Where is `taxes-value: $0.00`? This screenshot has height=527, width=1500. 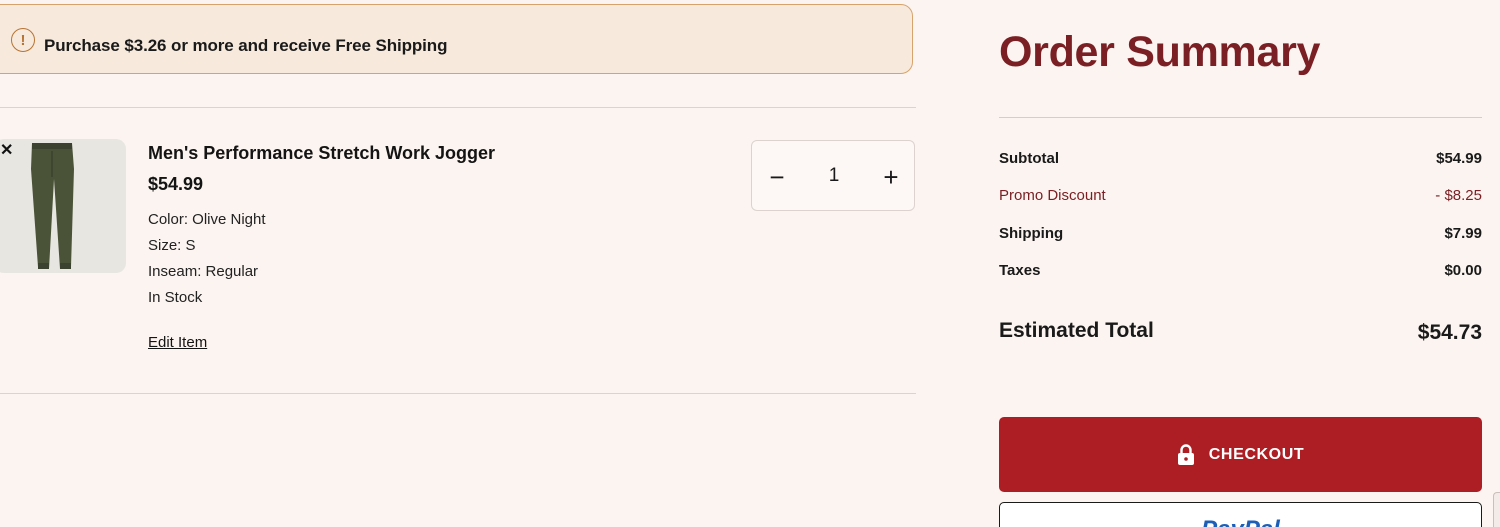 taxes-value: $0.00 is located at coordinates (1463, 270).